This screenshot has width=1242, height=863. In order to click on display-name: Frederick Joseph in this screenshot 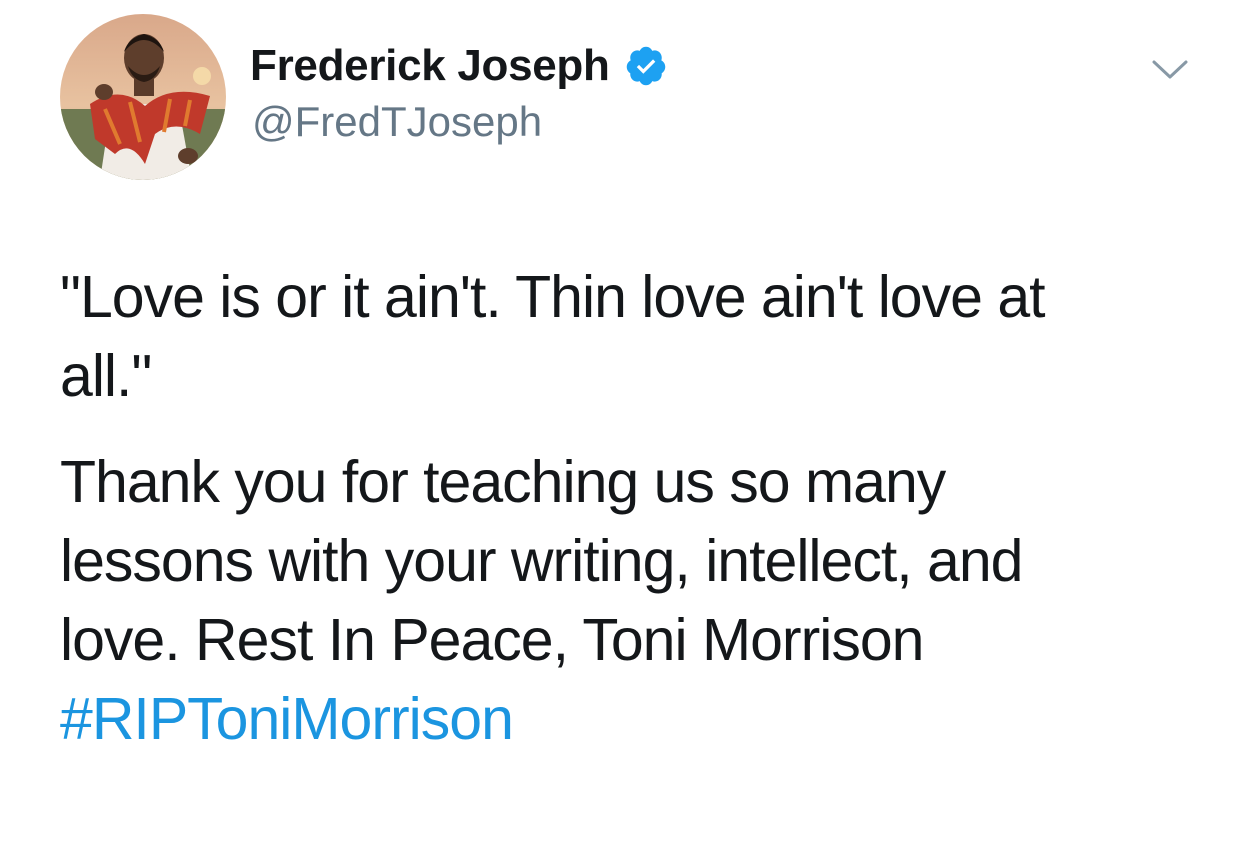, I will do `click(430, 66)`.